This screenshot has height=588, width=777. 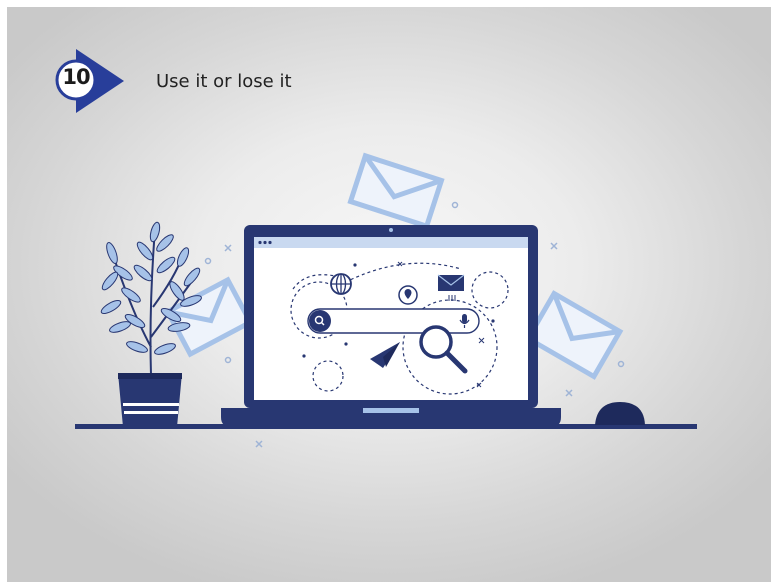 I want to click on webcam, so click(x=391, y=230).